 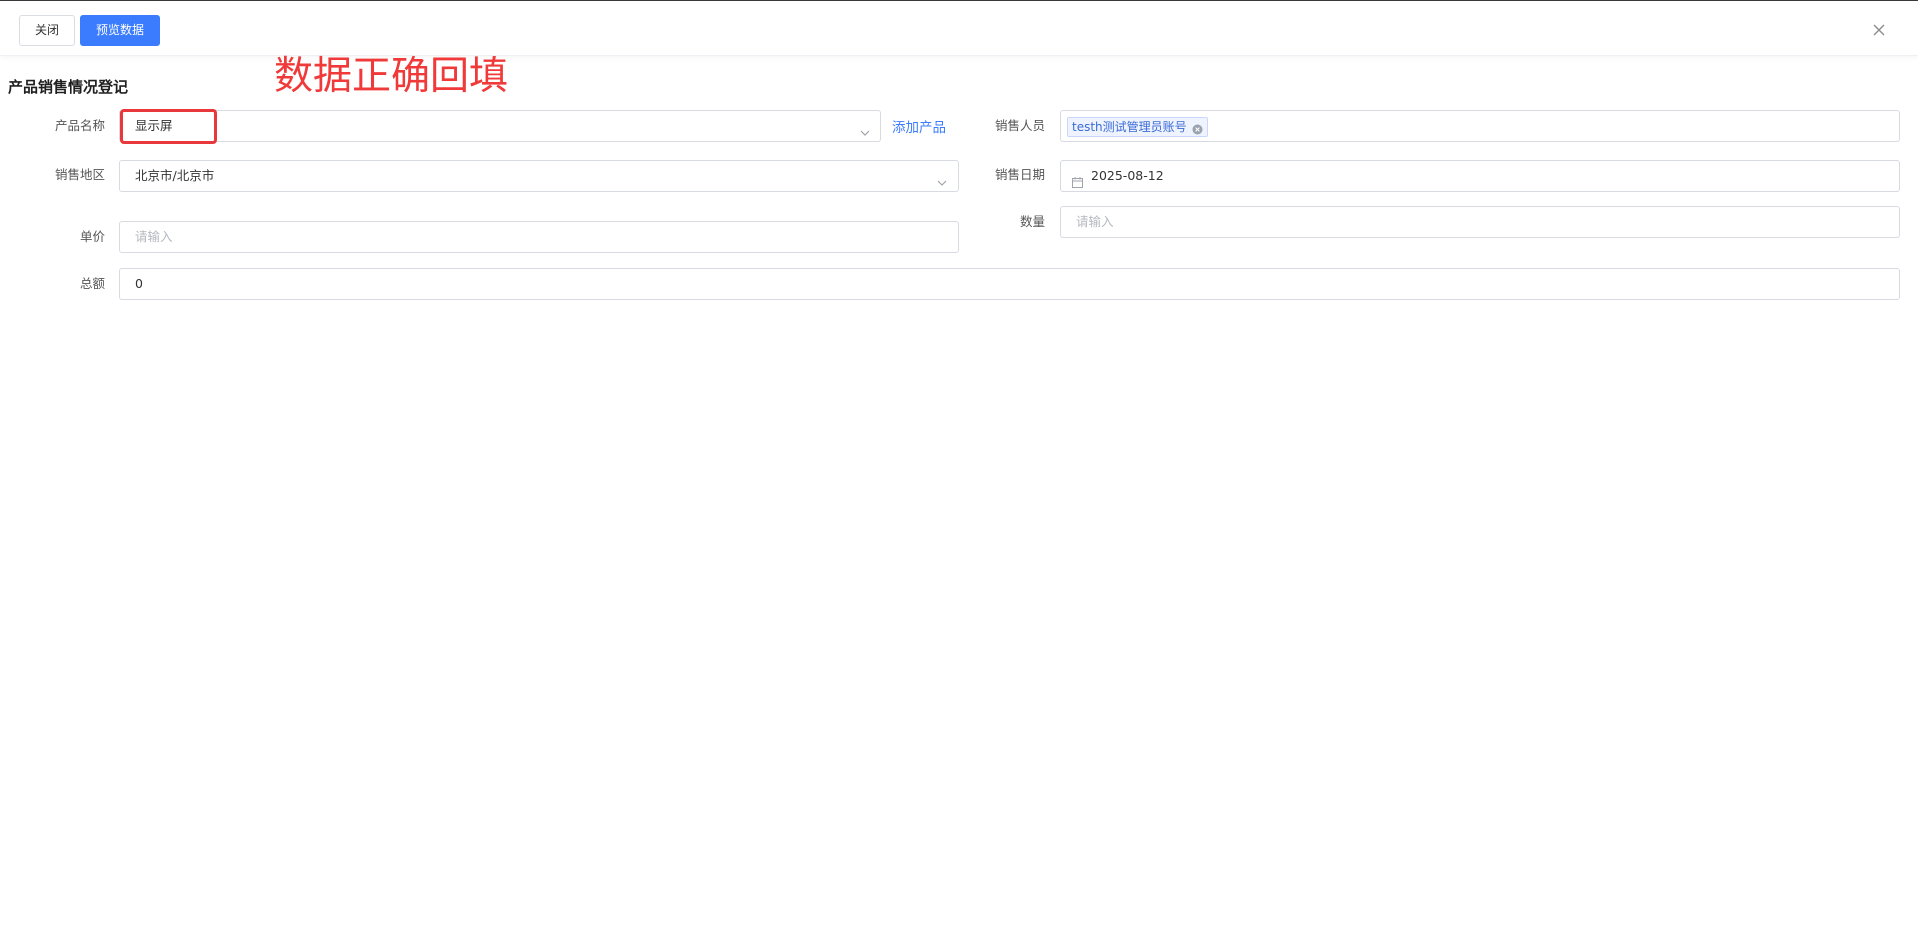 I want to click on close-icon, so click(x=1879, y=30).